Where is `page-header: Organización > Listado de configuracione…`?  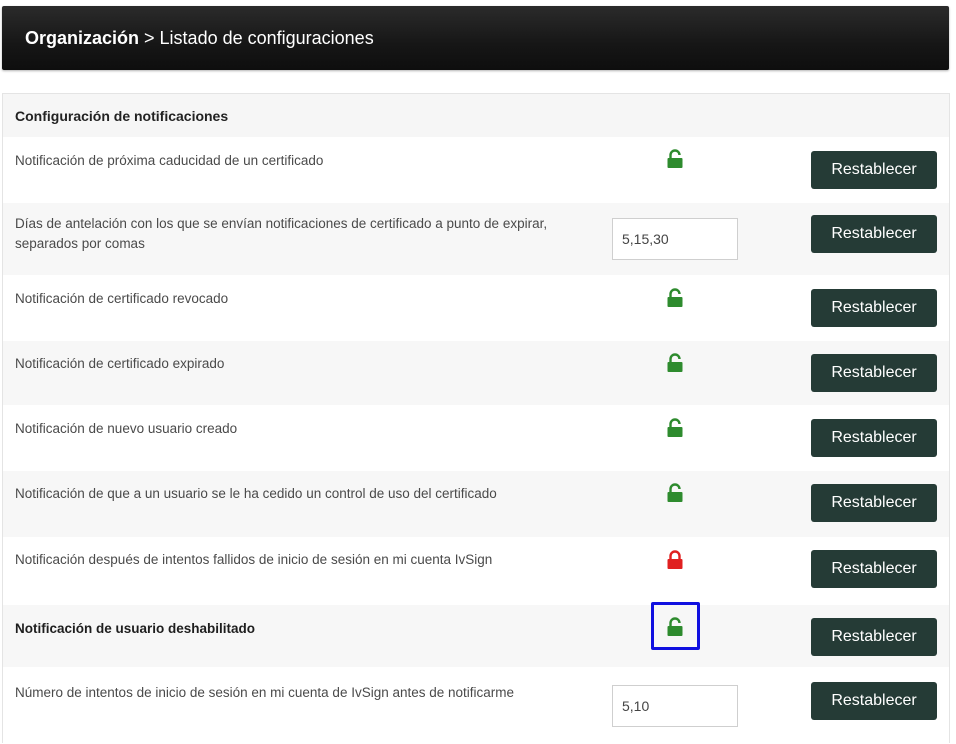
page-header: Organización > Listado de configuracione… is located at coordinates (475, 38).